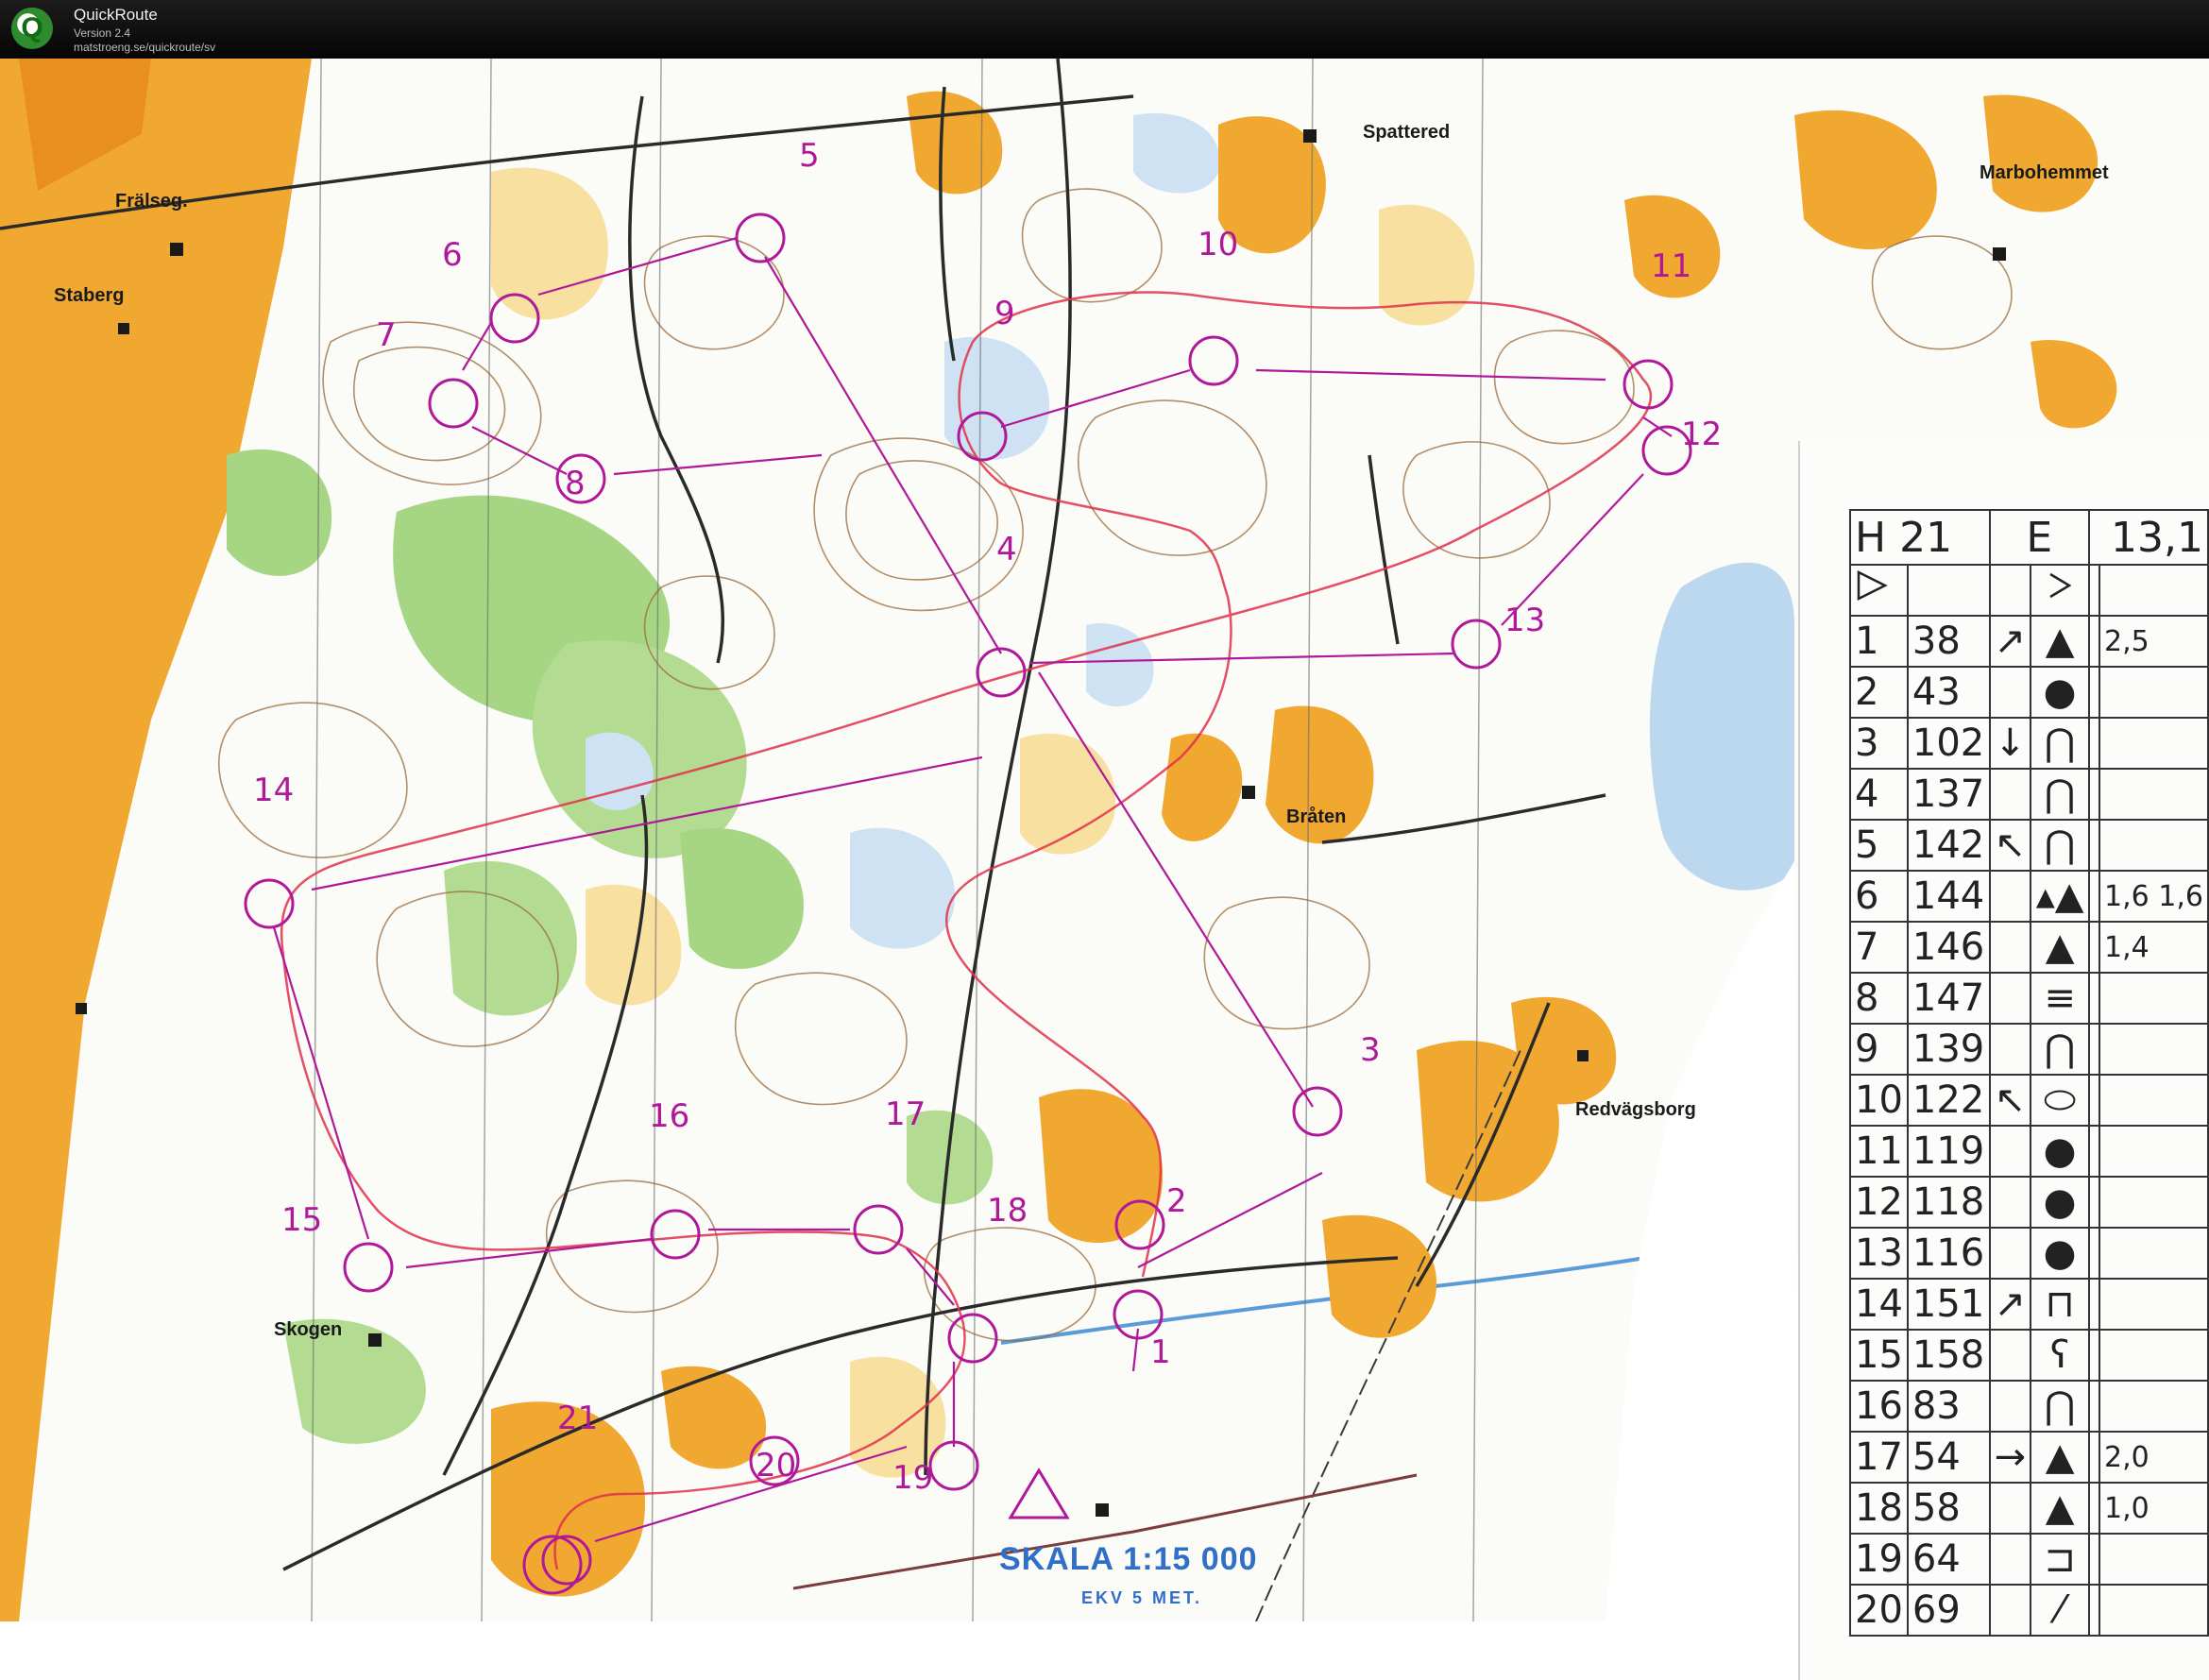  Describe the element at coordinates (1005, 313) in the screenshot. I see `control-number-9: 9` at that location.